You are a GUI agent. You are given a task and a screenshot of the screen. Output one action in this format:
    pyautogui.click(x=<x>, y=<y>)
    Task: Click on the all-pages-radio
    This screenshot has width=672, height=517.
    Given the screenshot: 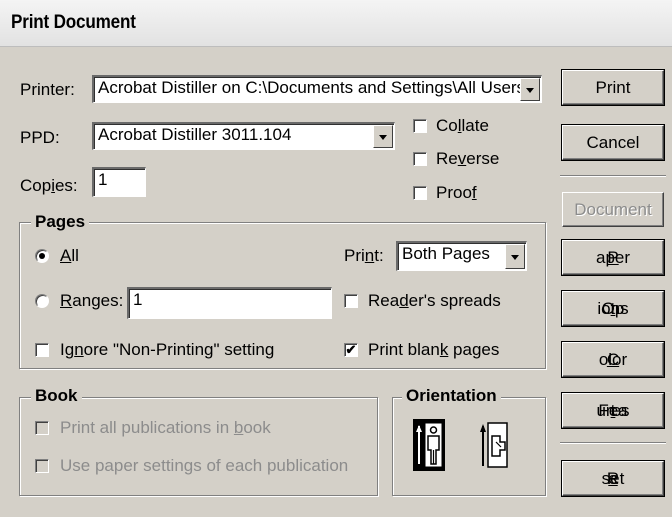 What is the action you would take?
    pyautogui.click(x=42, y=256)
    